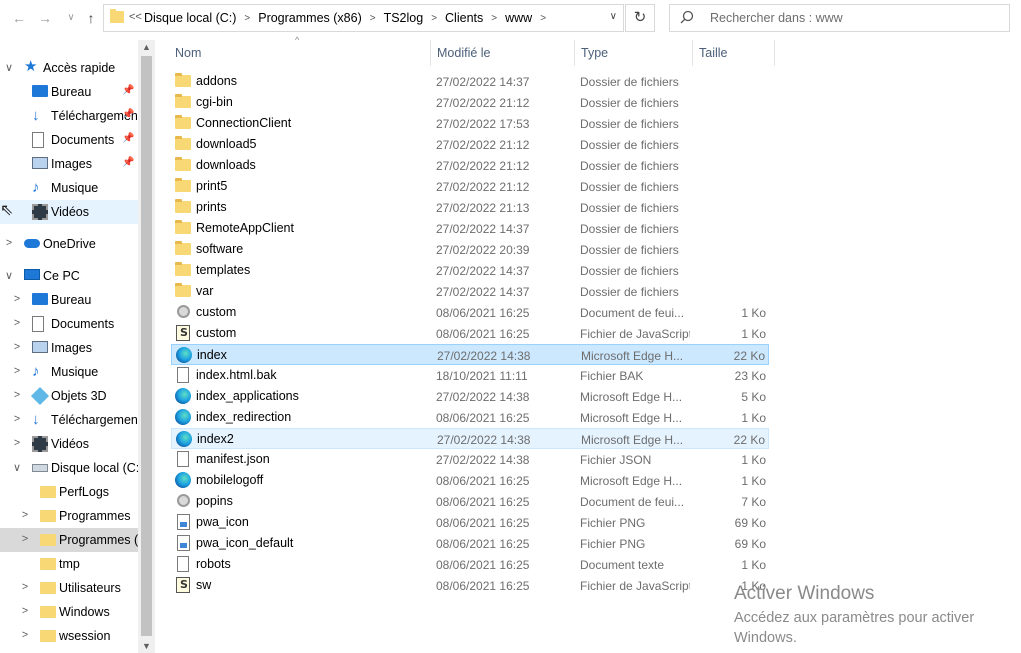 The height and width of the screenshot is (653, 1021). I want to click on nav-item: ♪ Musique, so click(69, 188).